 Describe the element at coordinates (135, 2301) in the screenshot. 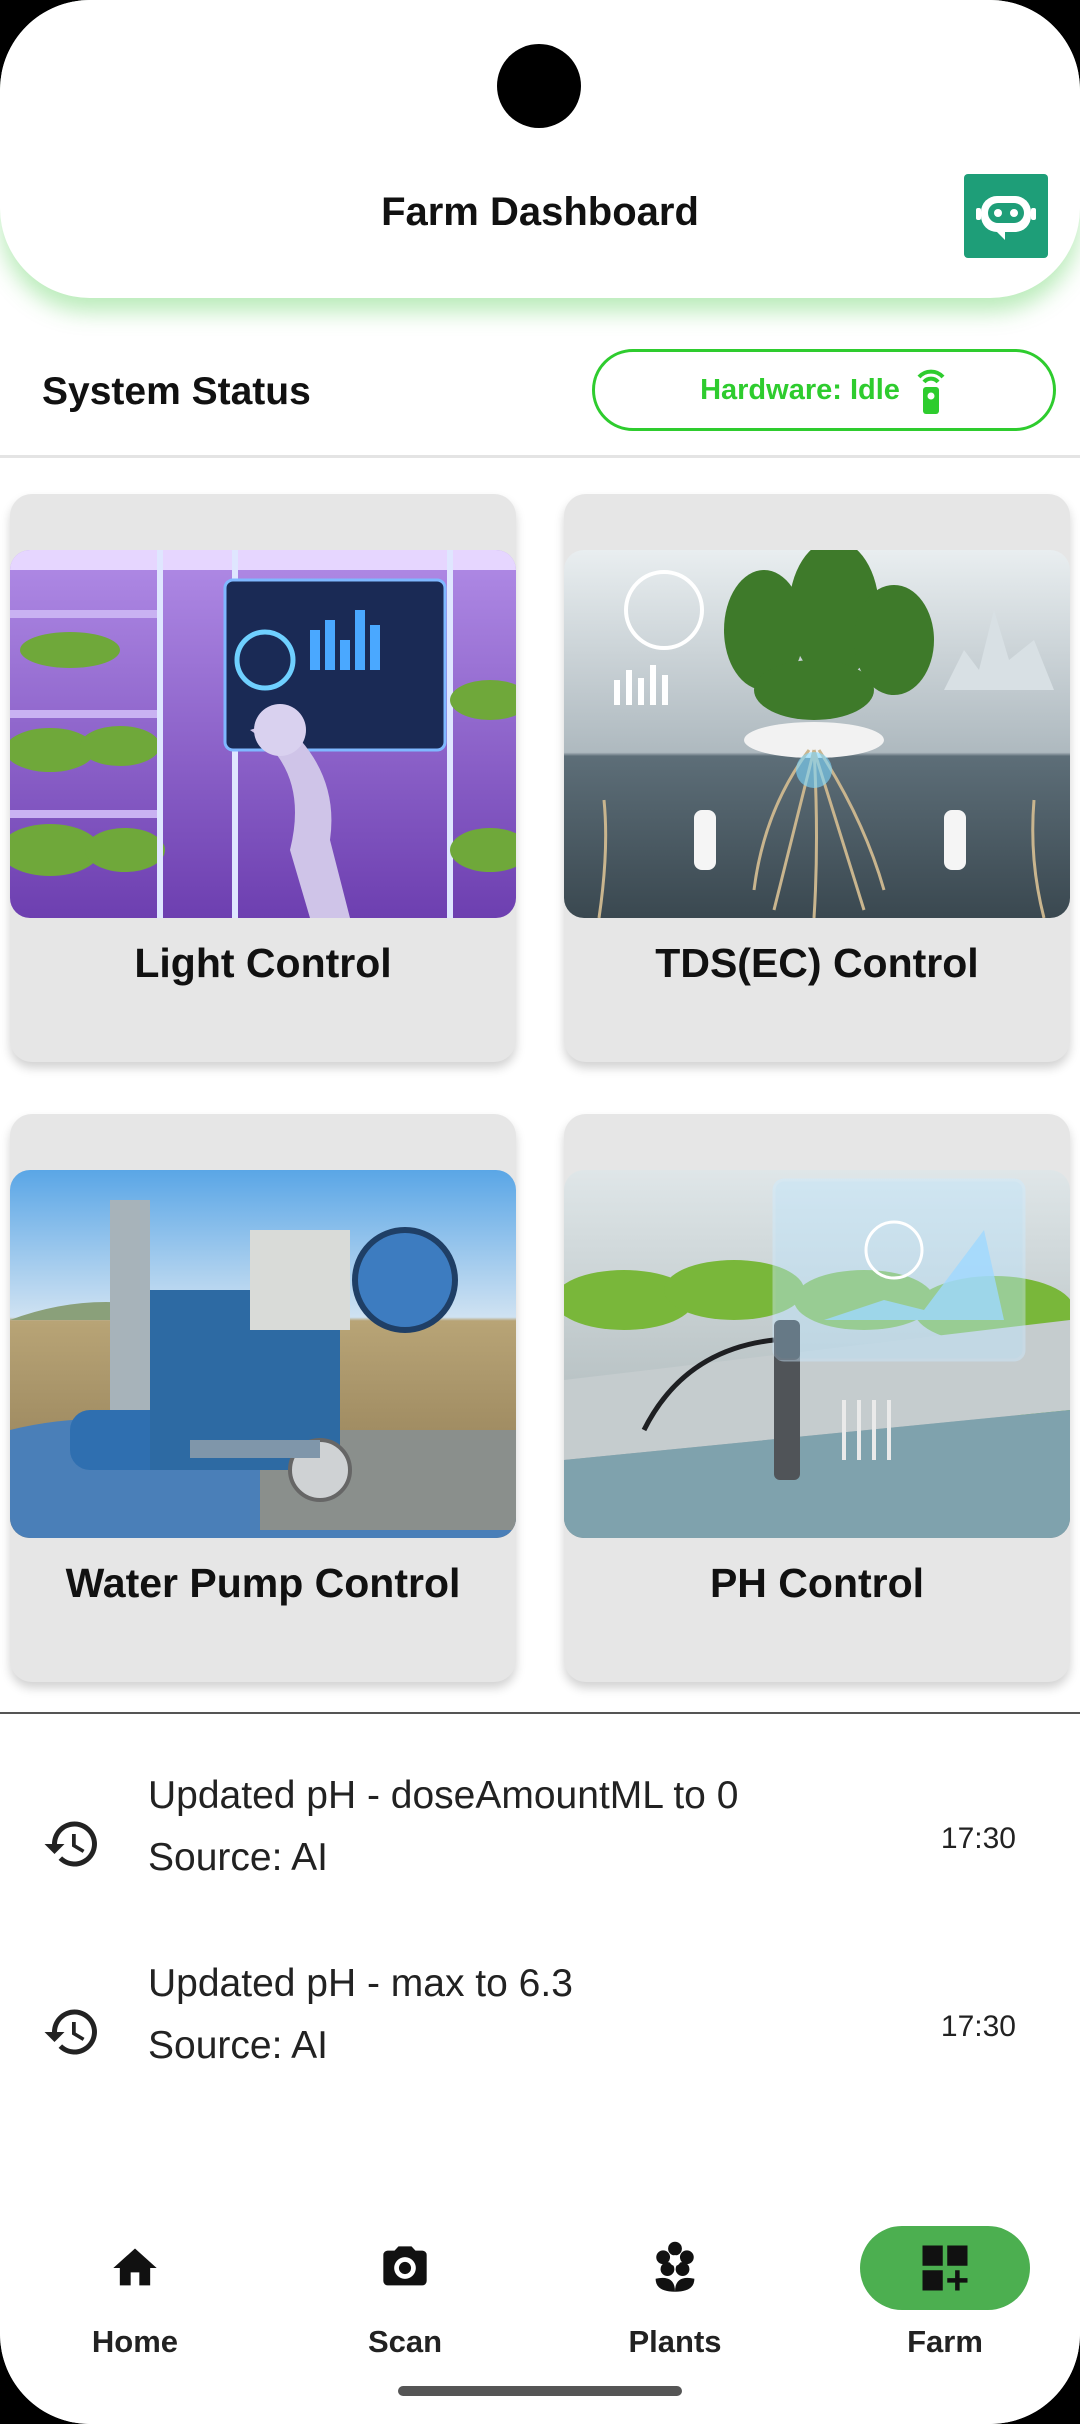

I see `nav-home: Home` at that location.